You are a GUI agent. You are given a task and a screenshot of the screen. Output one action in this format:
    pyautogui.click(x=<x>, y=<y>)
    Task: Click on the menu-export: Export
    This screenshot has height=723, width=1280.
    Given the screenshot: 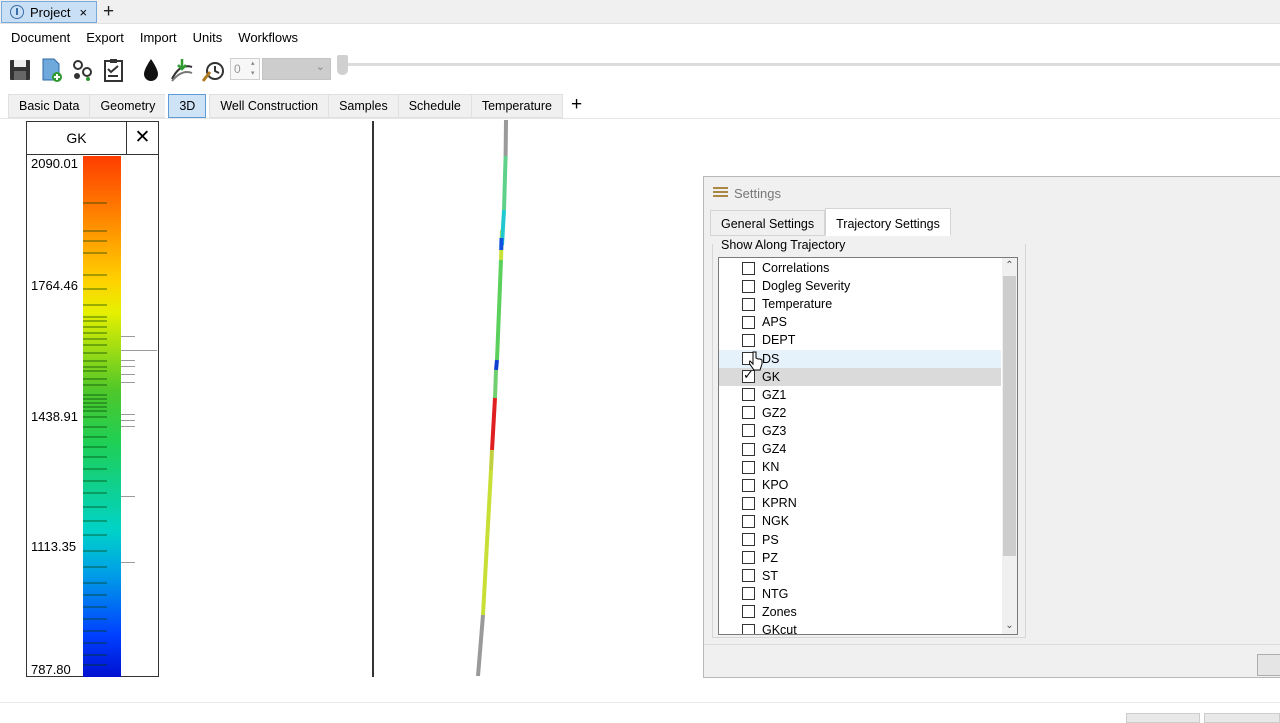 What is the action you would take?
    pyautogui.click(x=105, y=38)
    